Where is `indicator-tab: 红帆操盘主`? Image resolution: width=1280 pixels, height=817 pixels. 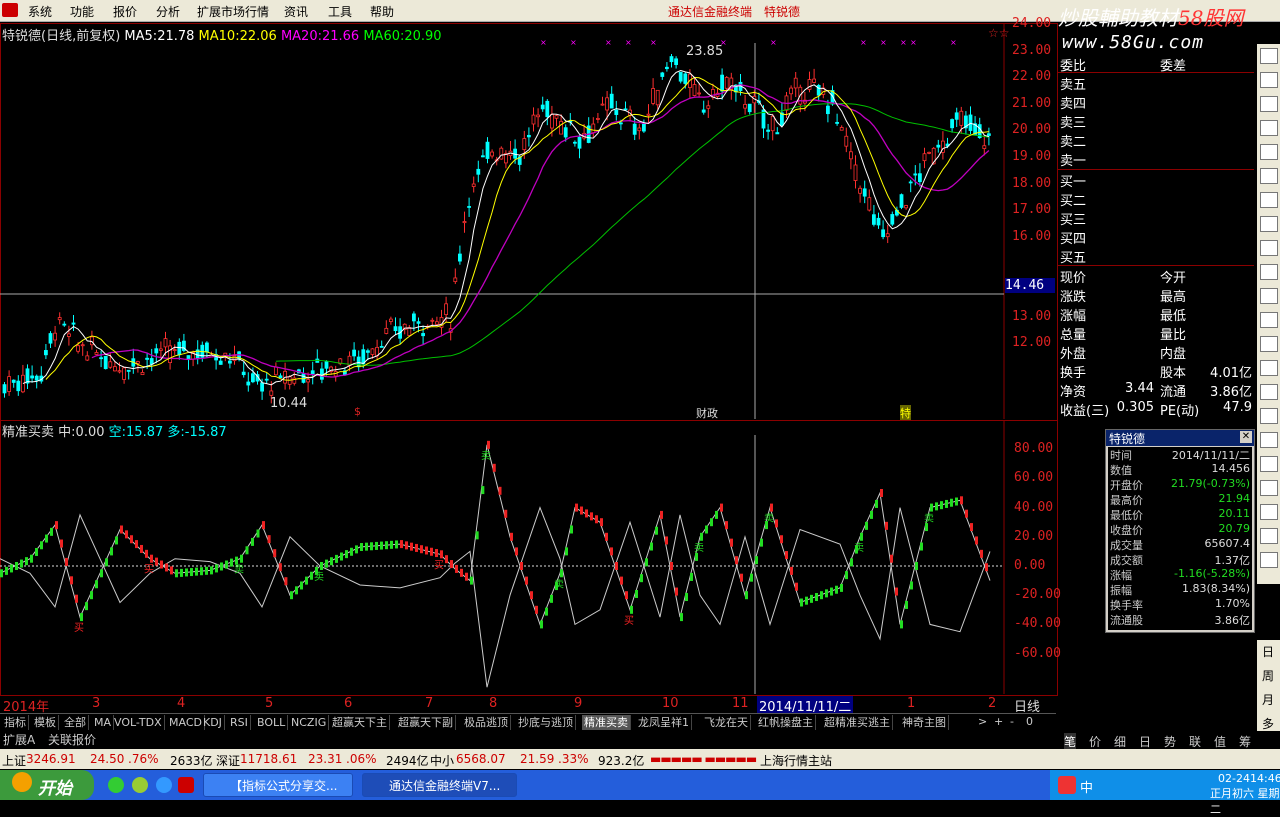 indicator-tab: 红帆操盘主 is located at coordinates (786, 722).